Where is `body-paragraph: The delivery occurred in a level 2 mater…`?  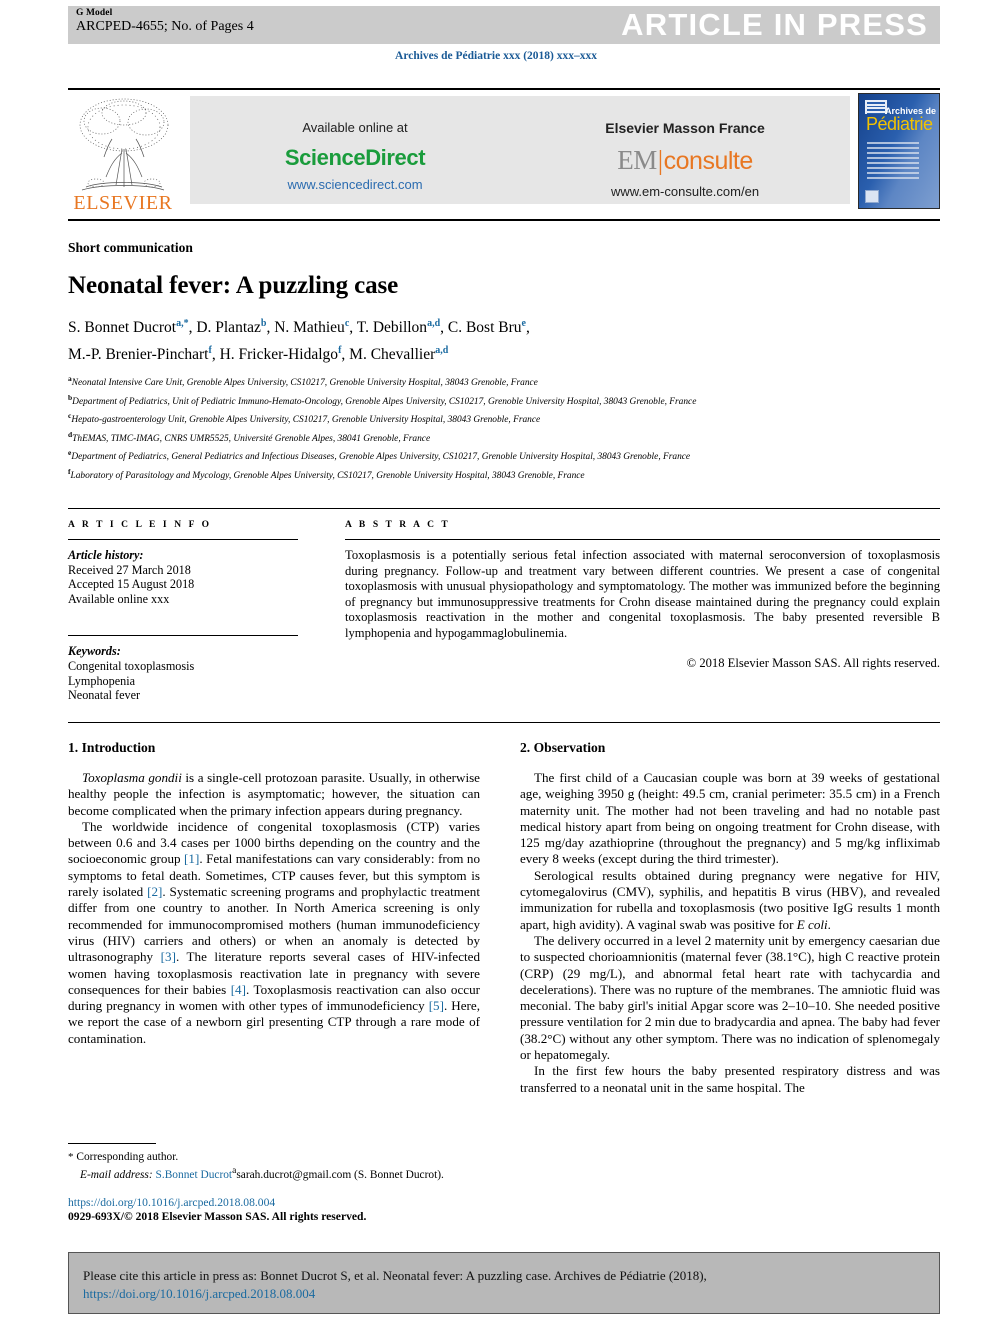
body-paragraph: The delivery occurred in a level 2 mater… is located at coordinates (730, 997).